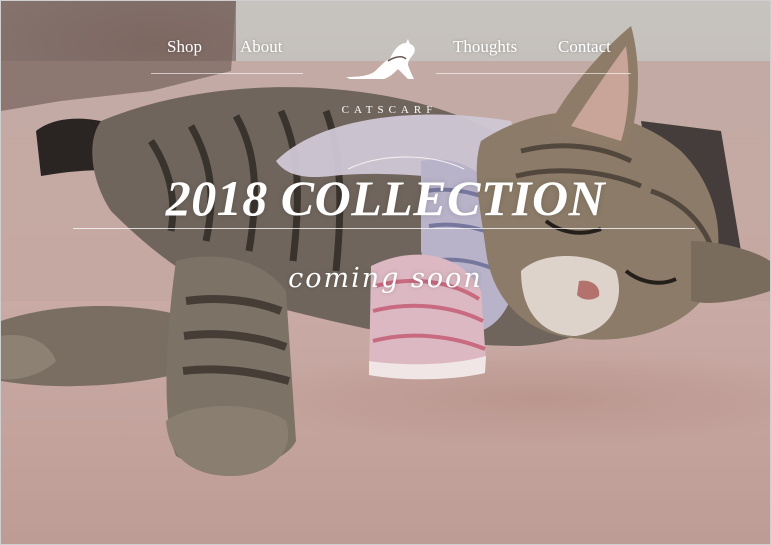  Describe the element at coordinates (261, 47) in the screenshot. I see `nav-link-about: About` at that location.